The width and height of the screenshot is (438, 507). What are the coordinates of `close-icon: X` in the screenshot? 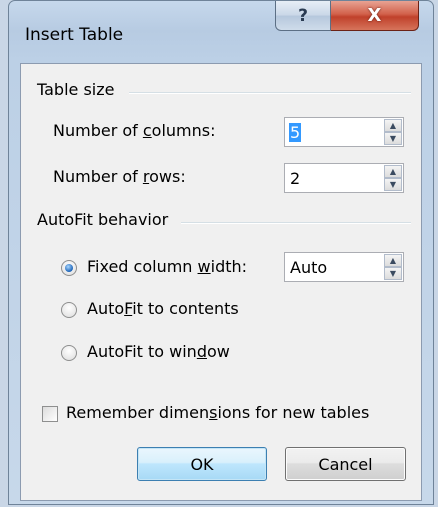 It's located at (374, 15).